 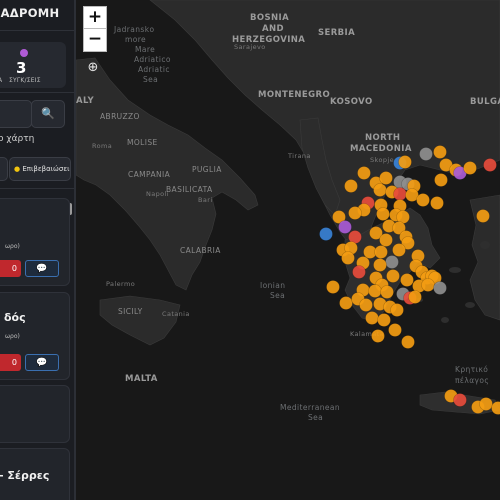 I want to click on map-hint-text: ο χάρτη, so click(x=17, y=139).